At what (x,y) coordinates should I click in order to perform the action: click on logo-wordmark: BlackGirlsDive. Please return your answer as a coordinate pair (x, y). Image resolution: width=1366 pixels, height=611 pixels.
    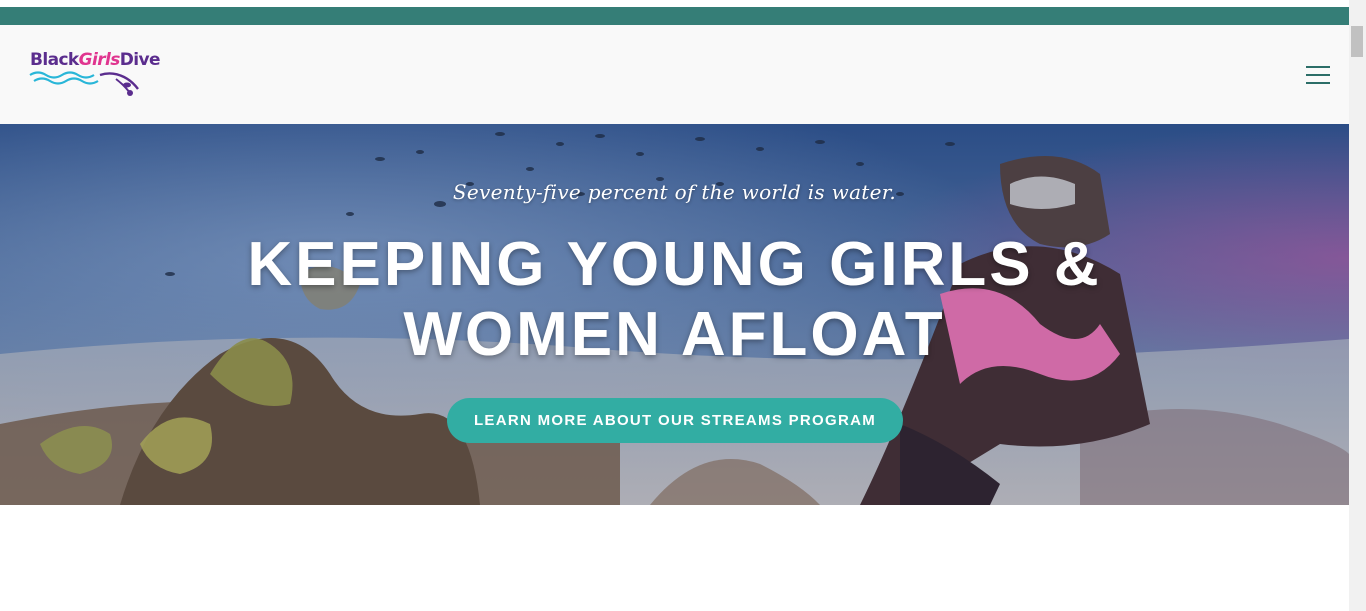
    Looking at the image, I should click on (95, 60).